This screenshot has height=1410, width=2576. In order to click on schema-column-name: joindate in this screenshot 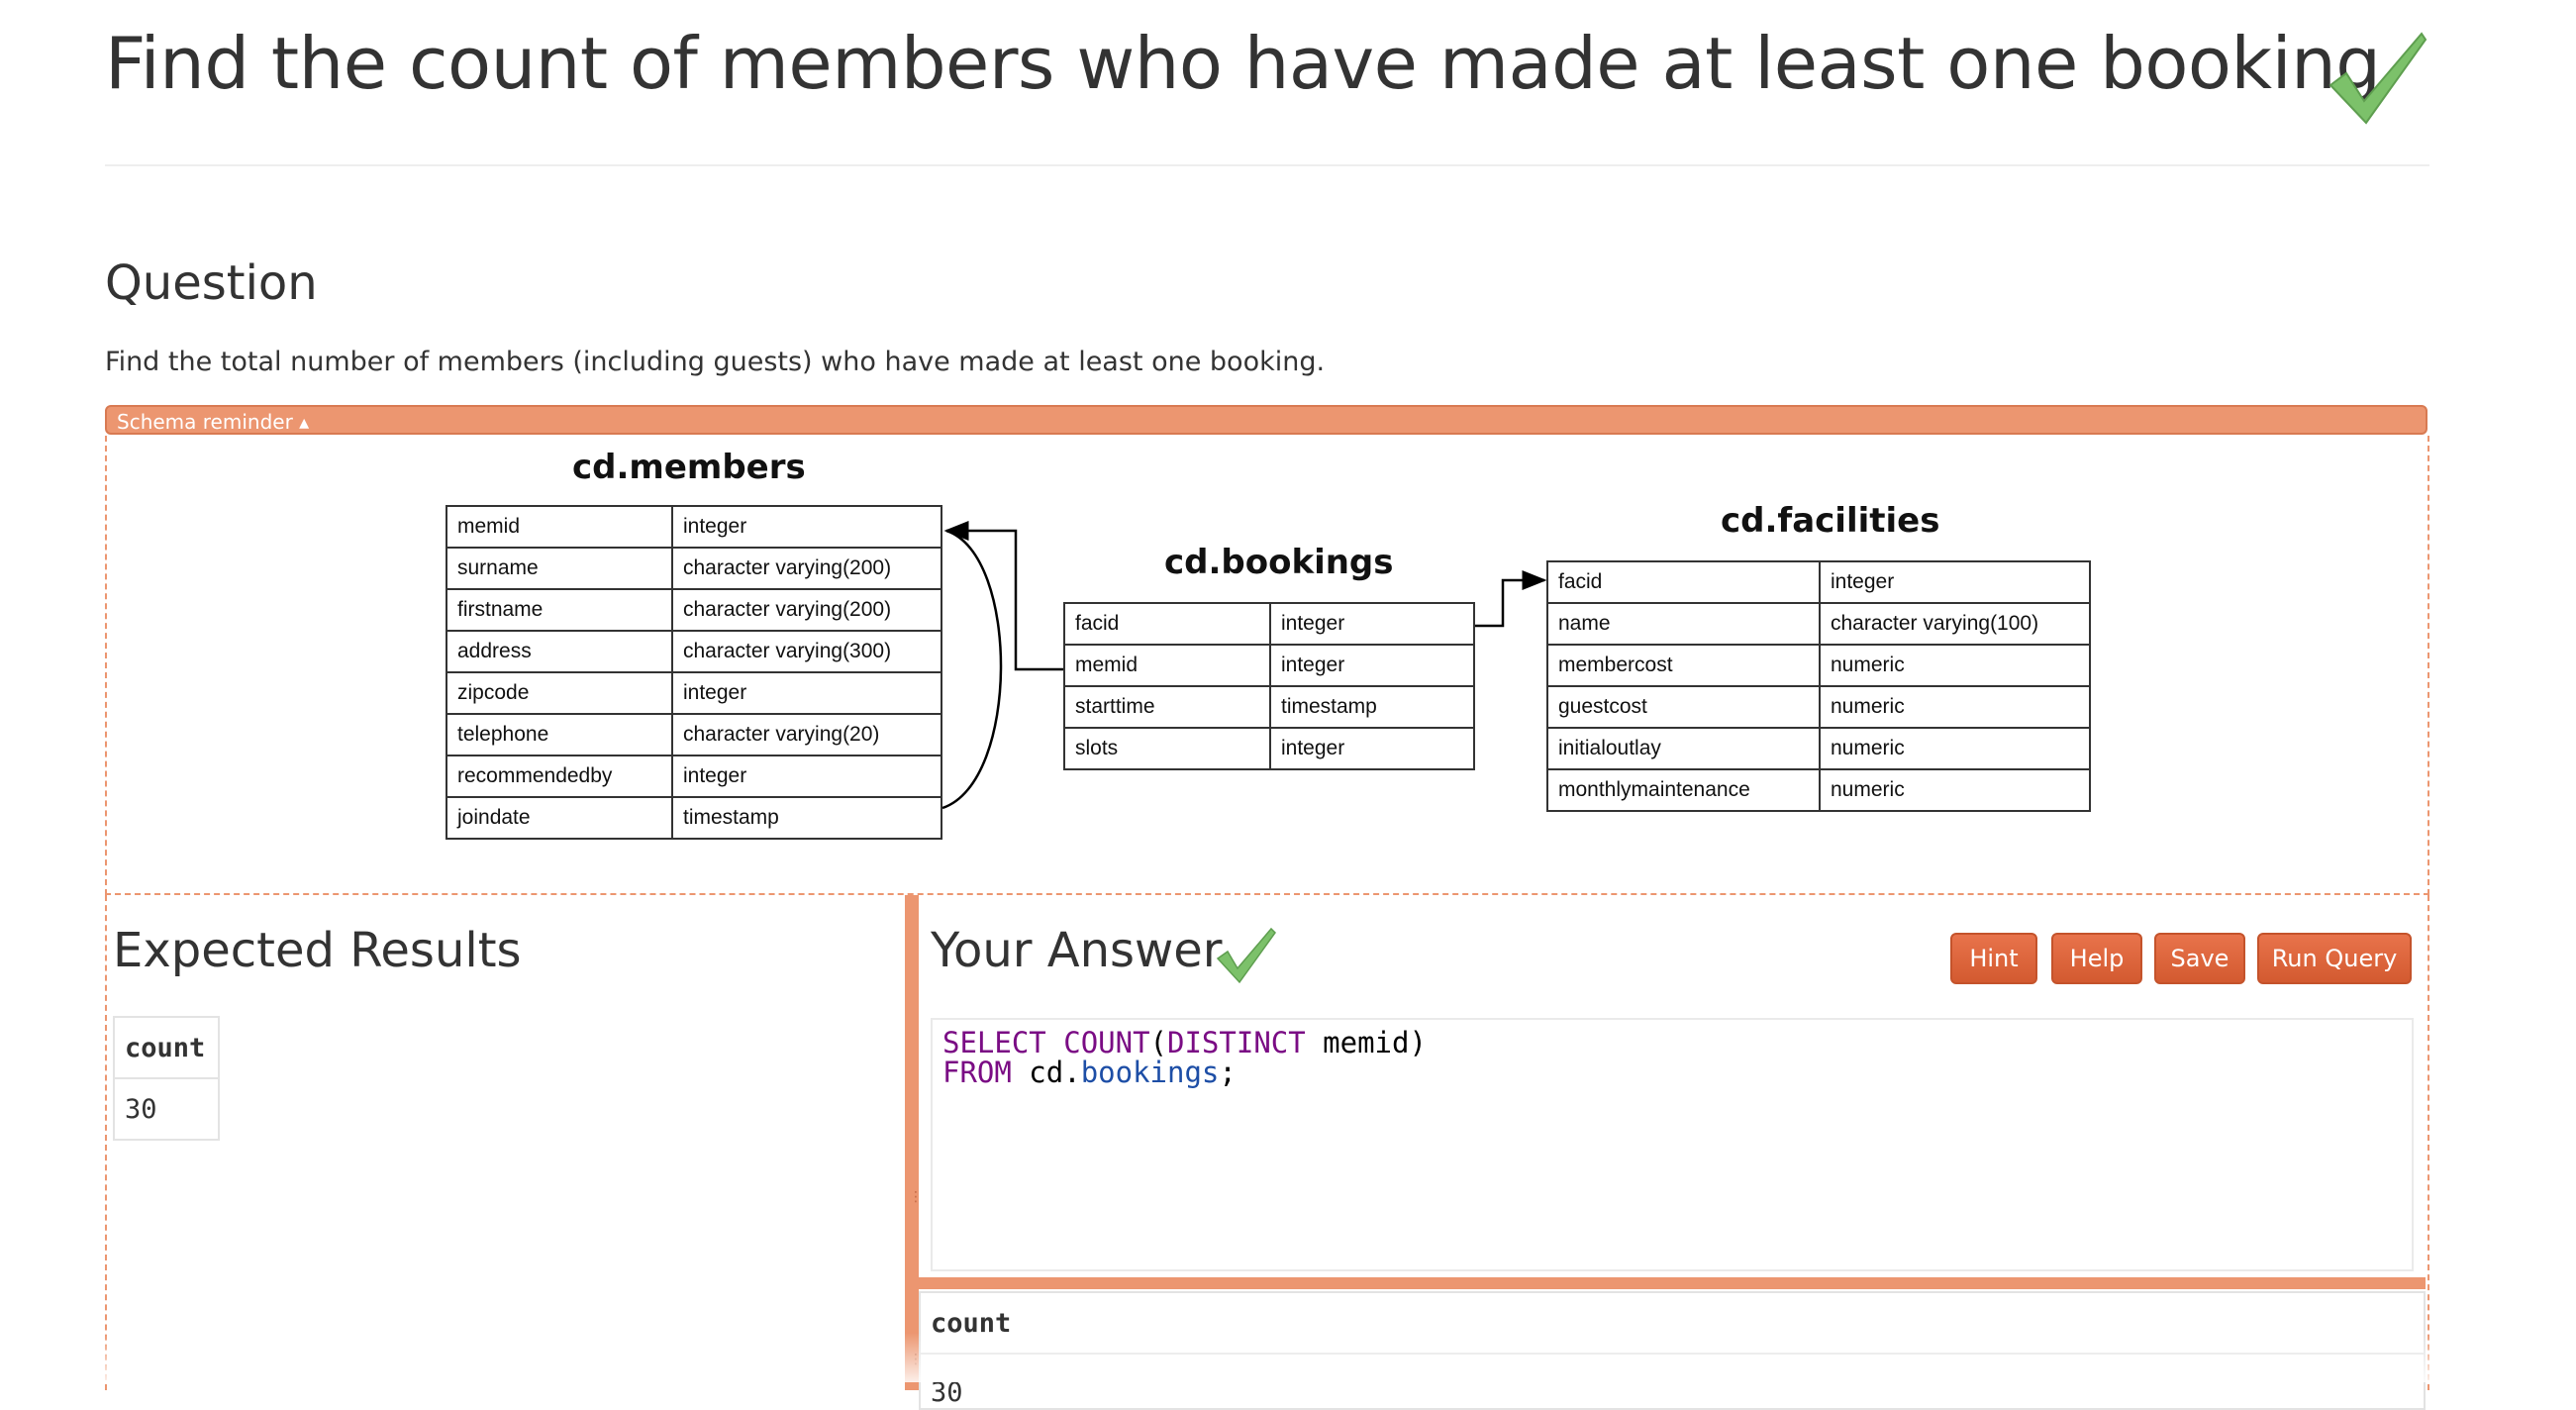, I will do `click(560, 818)`.